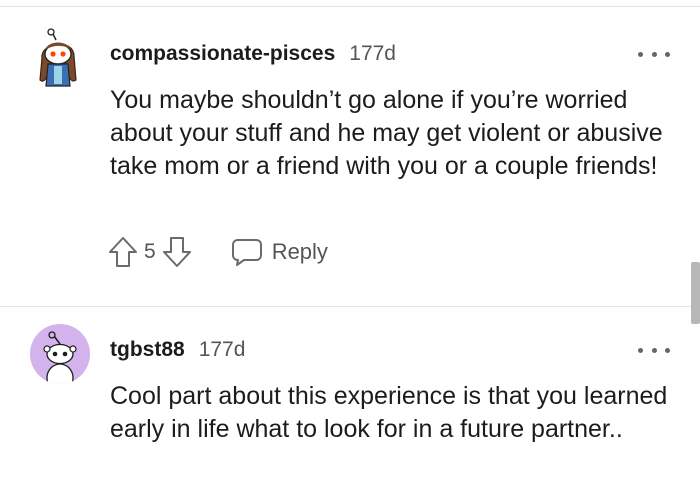  I want to click on snoo-avatar-brown-hair-icon, so click(58, 57).